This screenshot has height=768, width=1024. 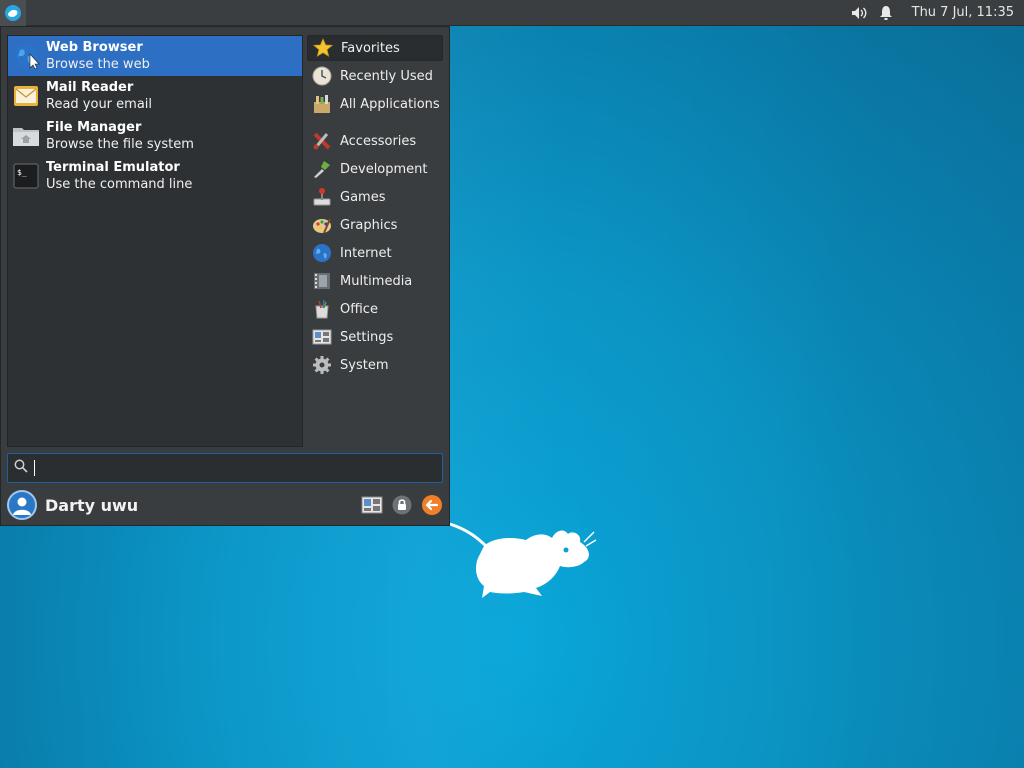 What do you see at coordinates (119, 184) in the screenshot?
I see `app-description: Use the command line` at bounding box center [119, 184].